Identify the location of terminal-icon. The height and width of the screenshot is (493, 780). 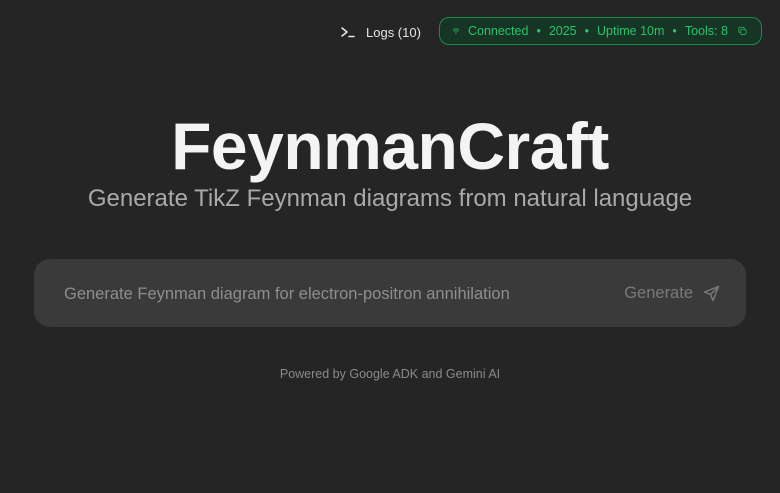
(348, 32).